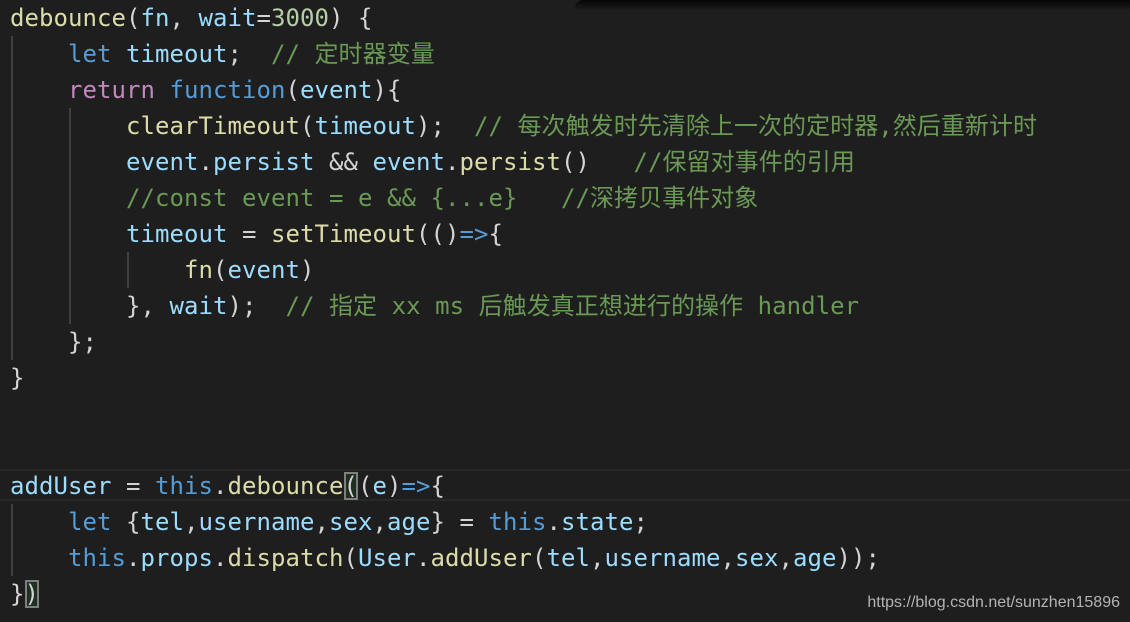 This screenshot has width=1130, height=622. What do you see at coordinates (442, 198) in the screenshot?
I see `code-token-cm: //const event = e && {...e} //深拷贝事件对象` at bounding box center [442, 198].